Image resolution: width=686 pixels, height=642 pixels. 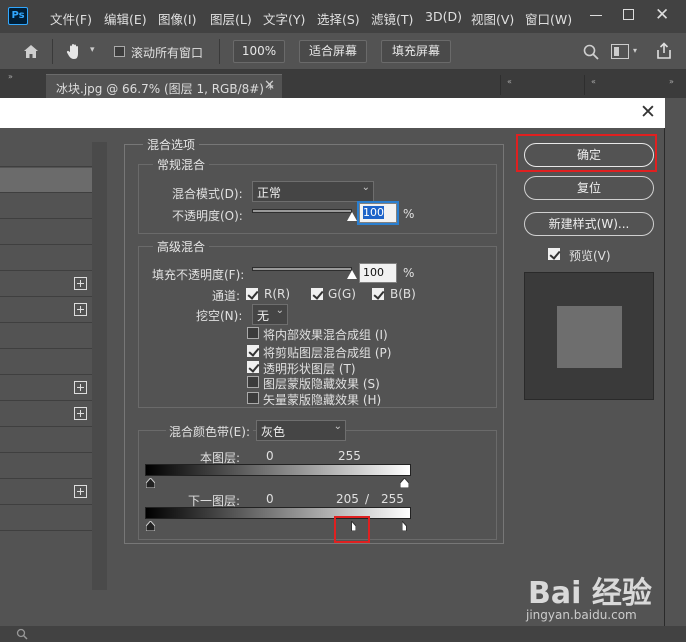 I want to click on opacity-input: 100, so click(x=378, y=213).